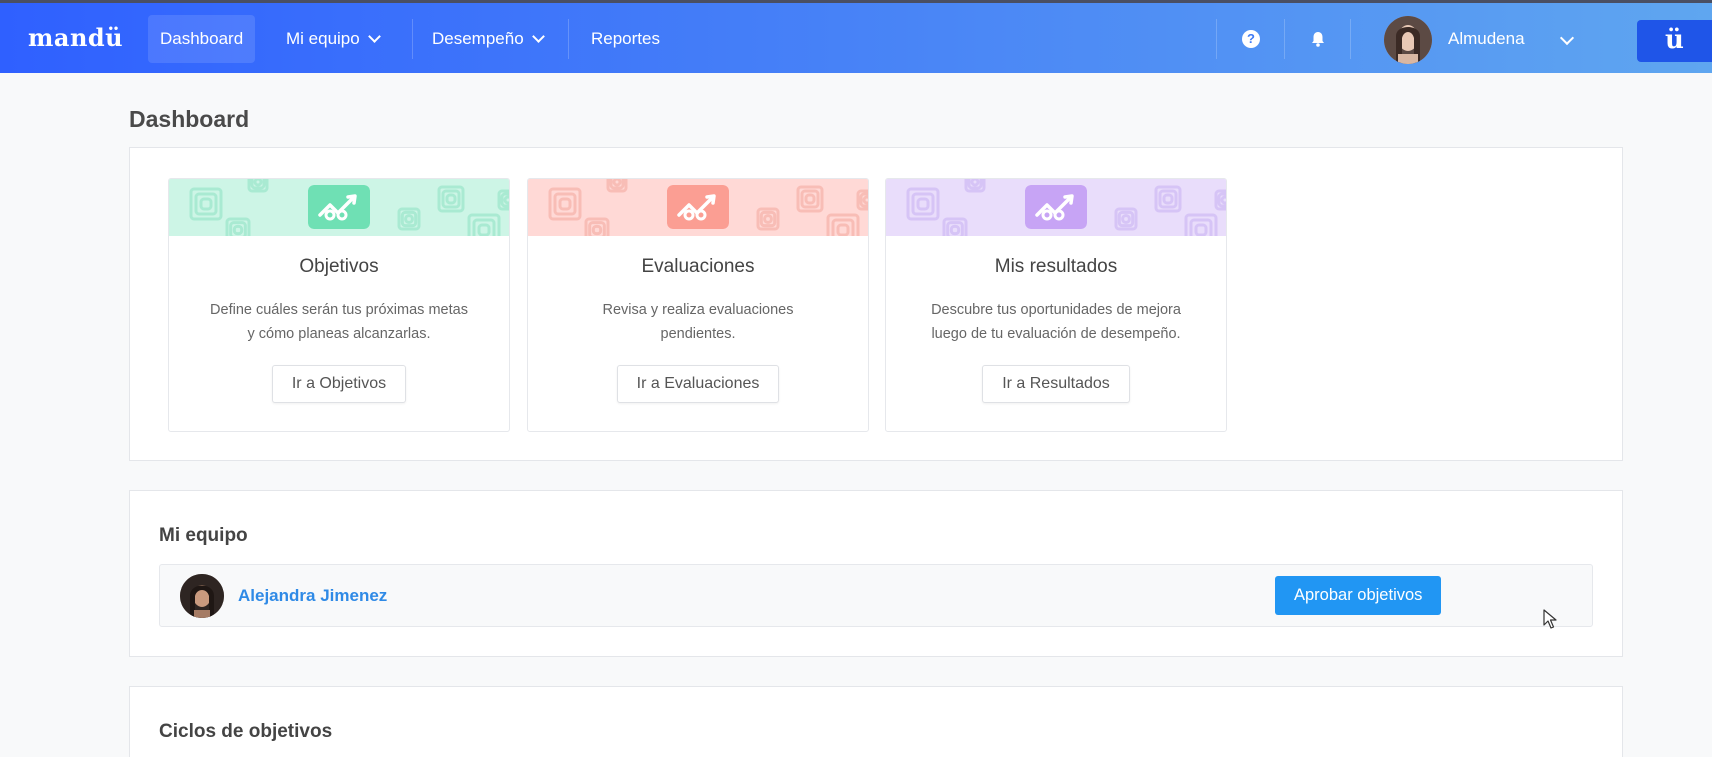  What do you see at coordinates (1056, 266) in the screenshot?
I see `card-title: Mis resultados` at bounding box center [1056, 266].